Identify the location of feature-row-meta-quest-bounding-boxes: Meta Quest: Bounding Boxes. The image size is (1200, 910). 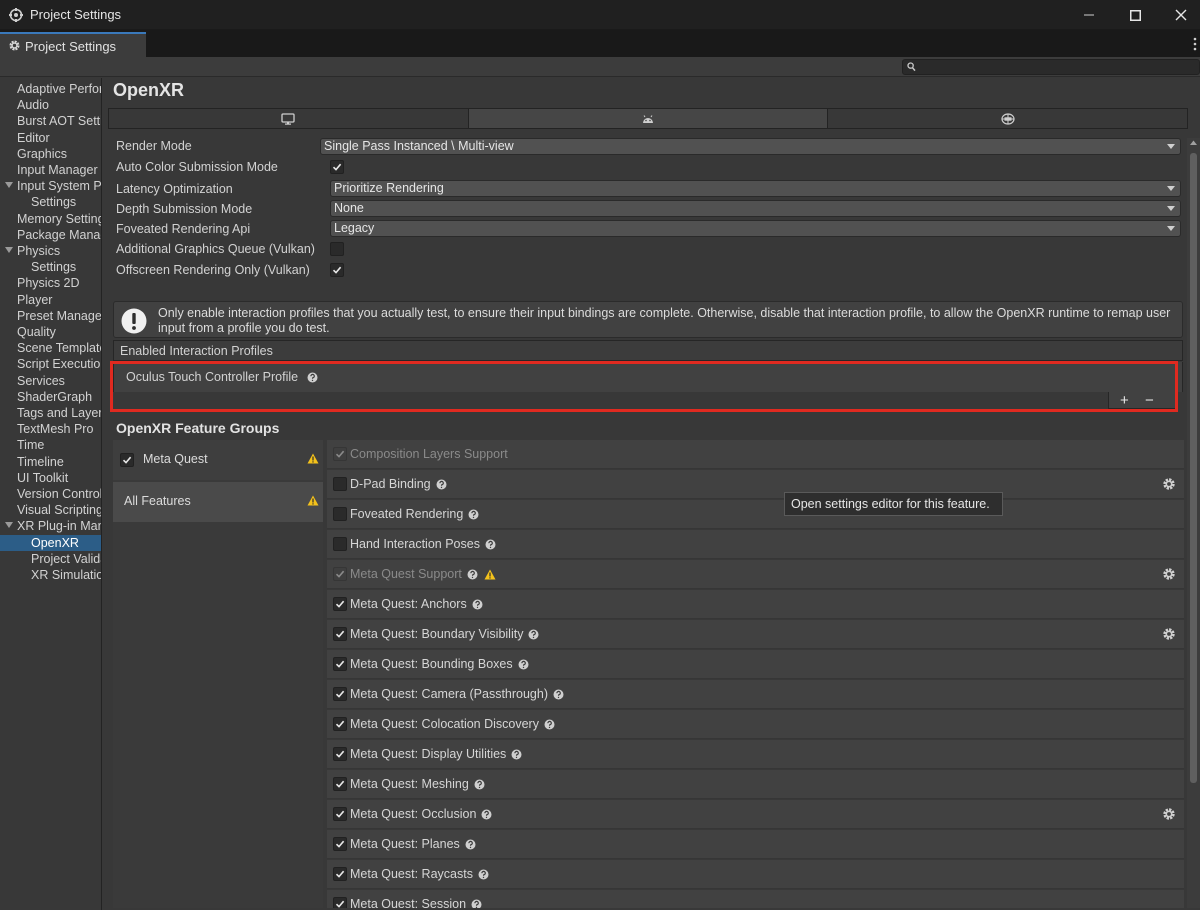
(755, 664).